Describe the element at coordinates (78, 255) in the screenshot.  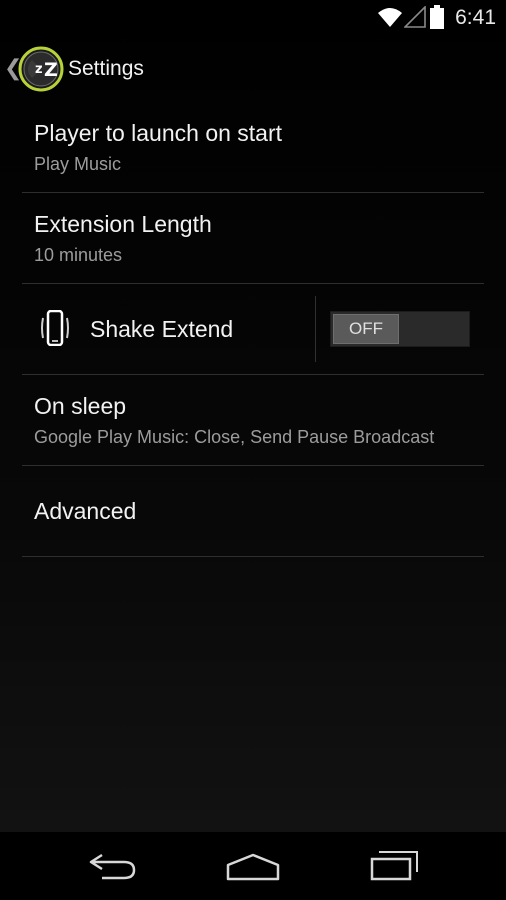
I see `pref-summary: 10 minutes` at that location.